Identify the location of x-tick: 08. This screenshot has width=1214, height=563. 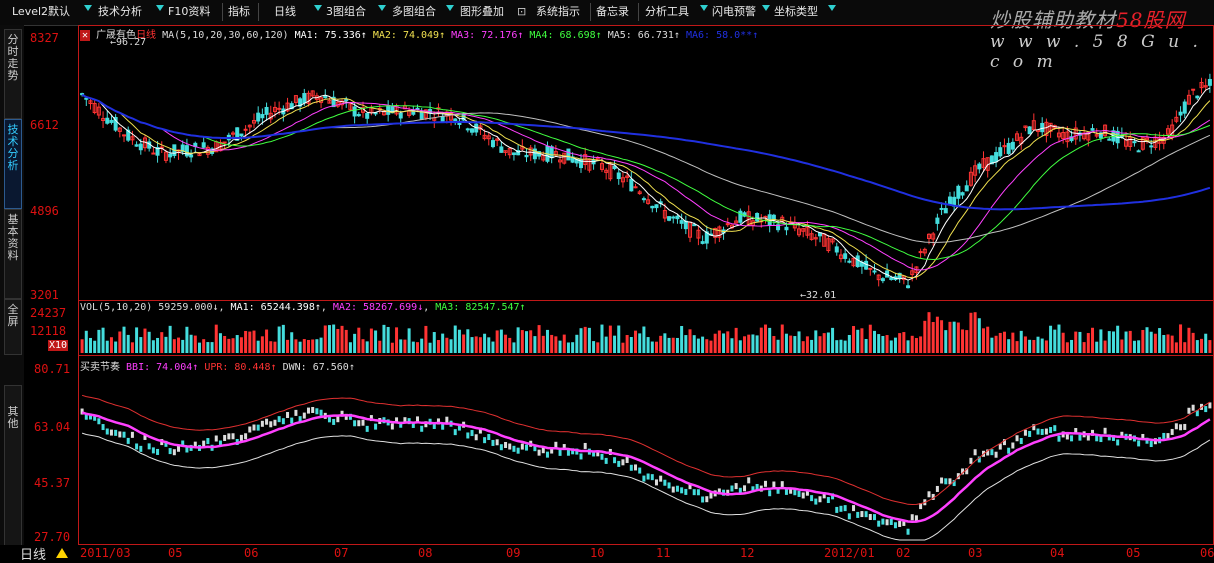
(425, 553).